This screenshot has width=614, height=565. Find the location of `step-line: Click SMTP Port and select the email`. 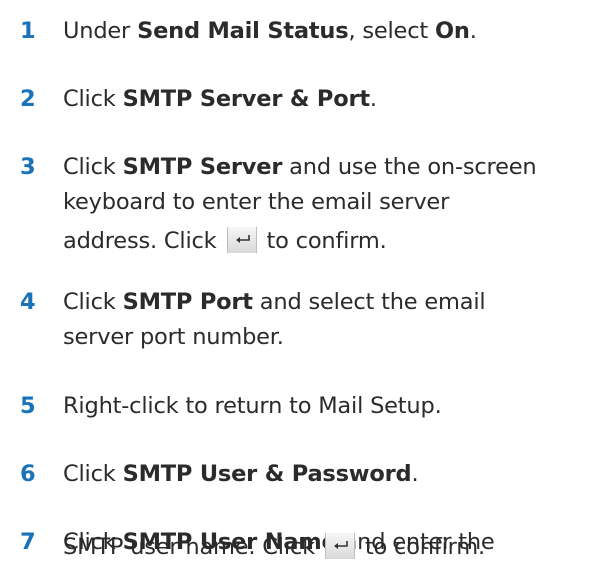

step-line: Click SMTP Port and select the email is located at coordinates (335, 302).